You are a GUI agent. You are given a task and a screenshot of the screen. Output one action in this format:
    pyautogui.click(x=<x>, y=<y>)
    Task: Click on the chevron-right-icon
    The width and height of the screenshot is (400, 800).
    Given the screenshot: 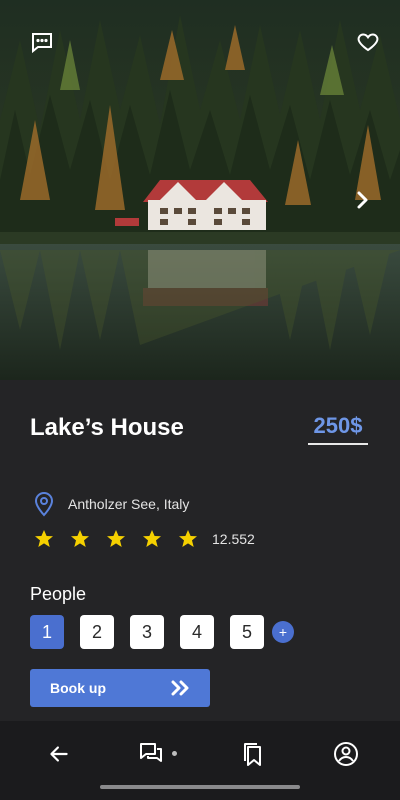 What is the action you would take?
    pyautogui.click(x=362, y=200)
    